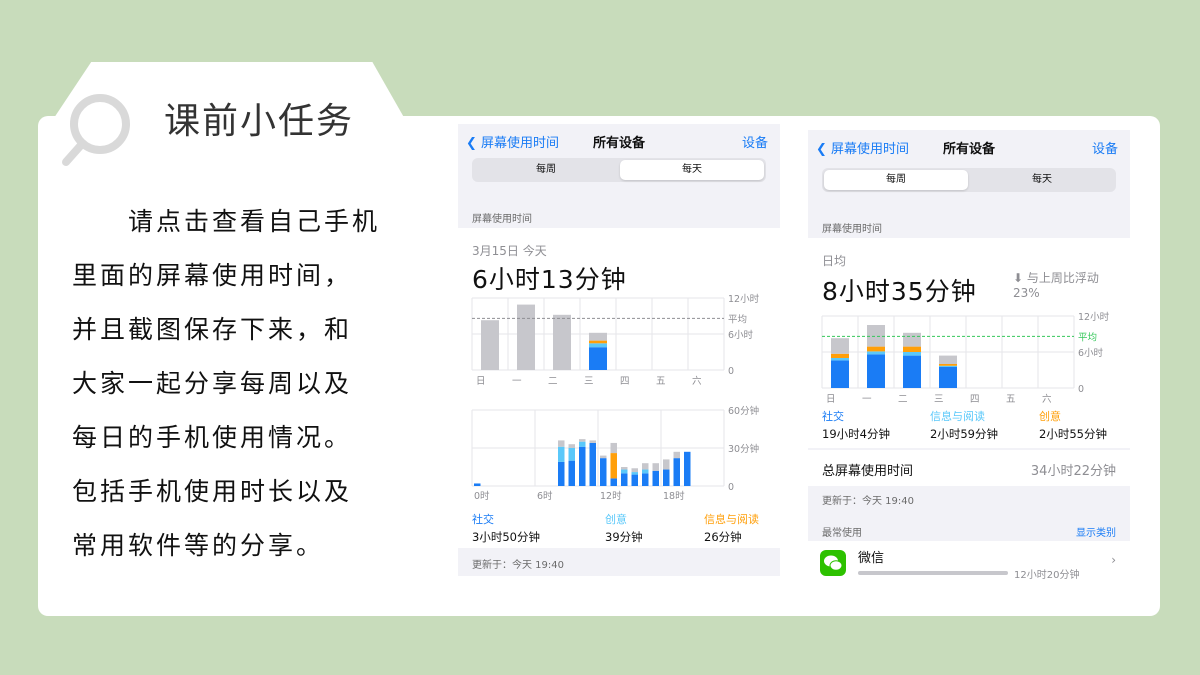  Describe the element at coordinates (506, 528) in the screenshot. I see `legend-social: 社交 3小时50分钟` at that location.